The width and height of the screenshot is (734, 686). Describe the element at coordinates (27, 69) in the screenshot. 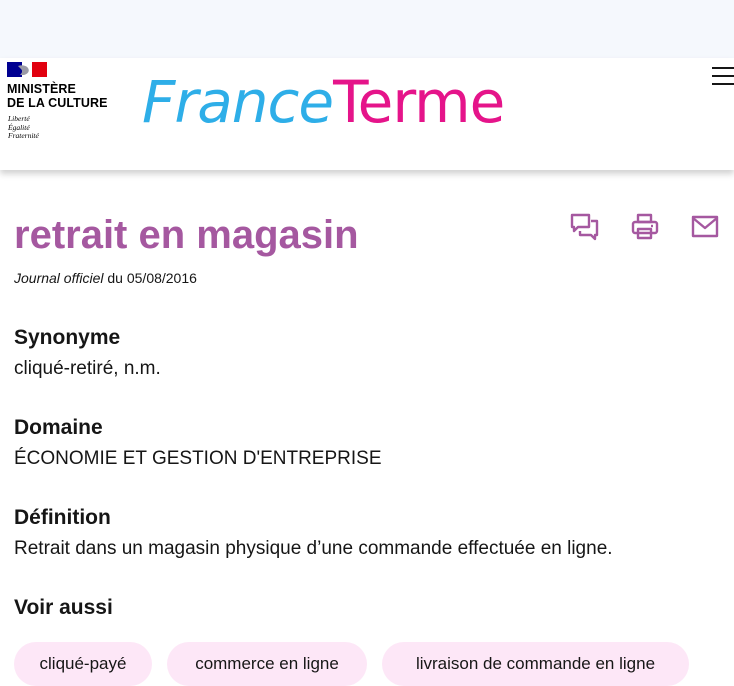

I see `marianne-logo` at that location.